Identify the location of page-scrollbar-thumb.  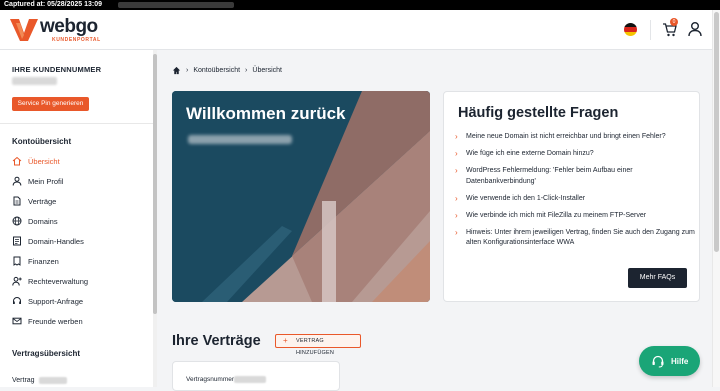
(716, 132).